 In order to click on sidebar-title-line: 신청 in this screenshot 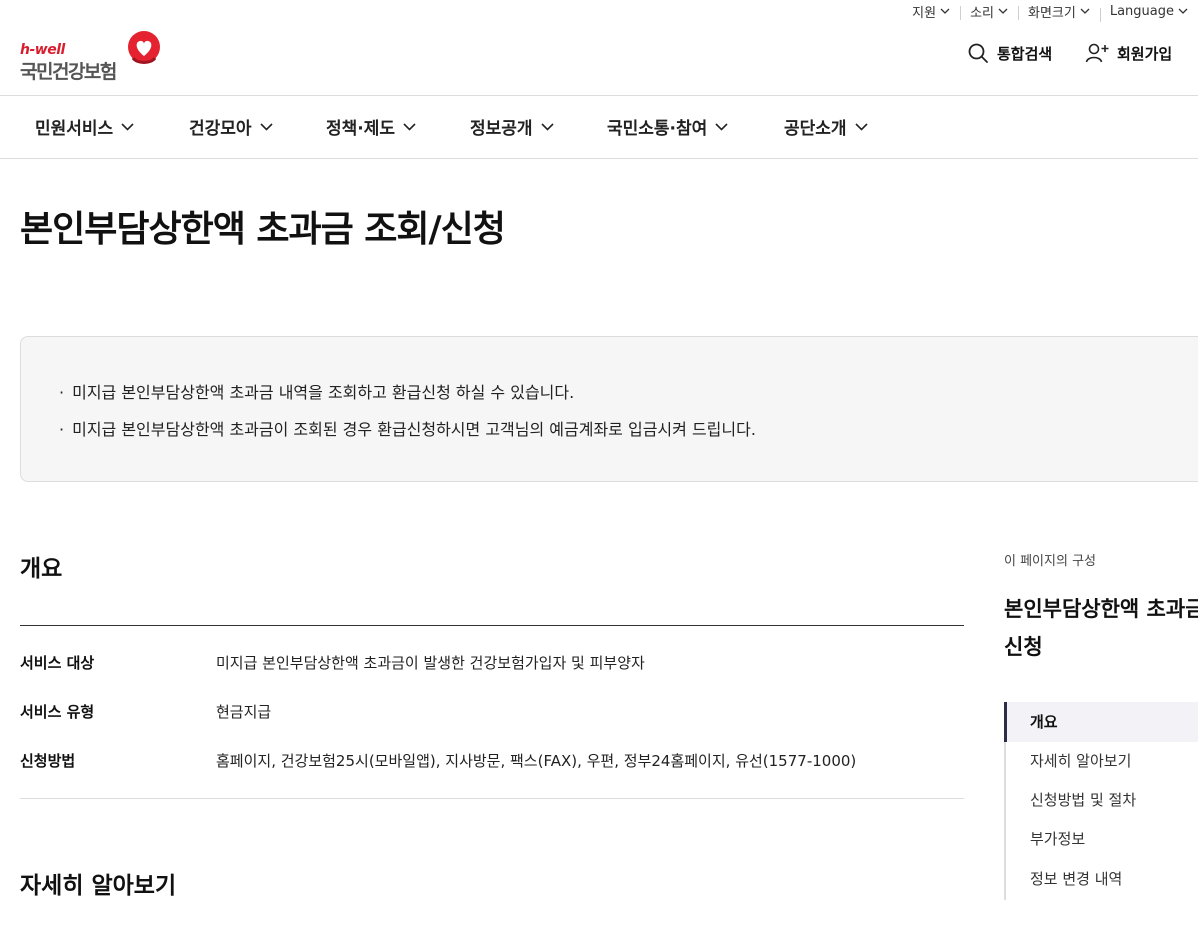, I will do `click(1023, 647)`.